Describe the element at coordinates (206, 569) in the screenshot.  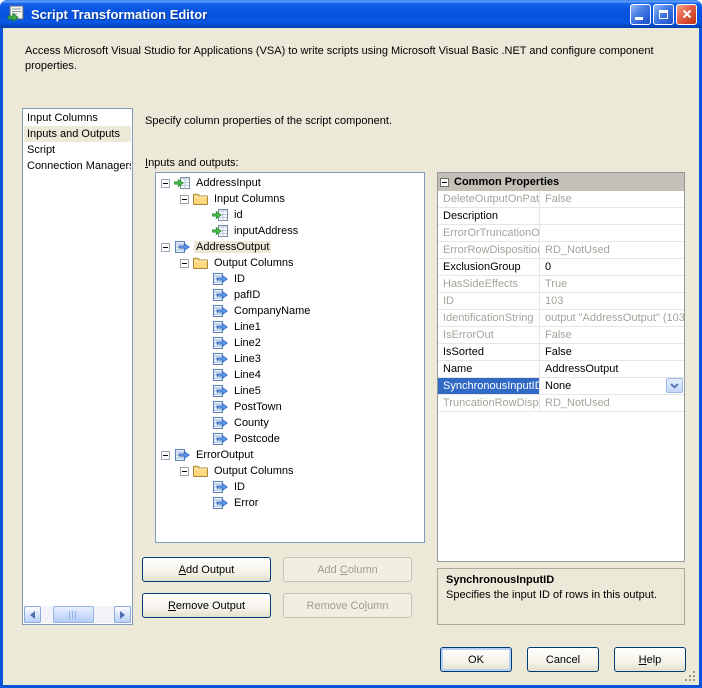
I see `add-output-button: Add Output` at that location.